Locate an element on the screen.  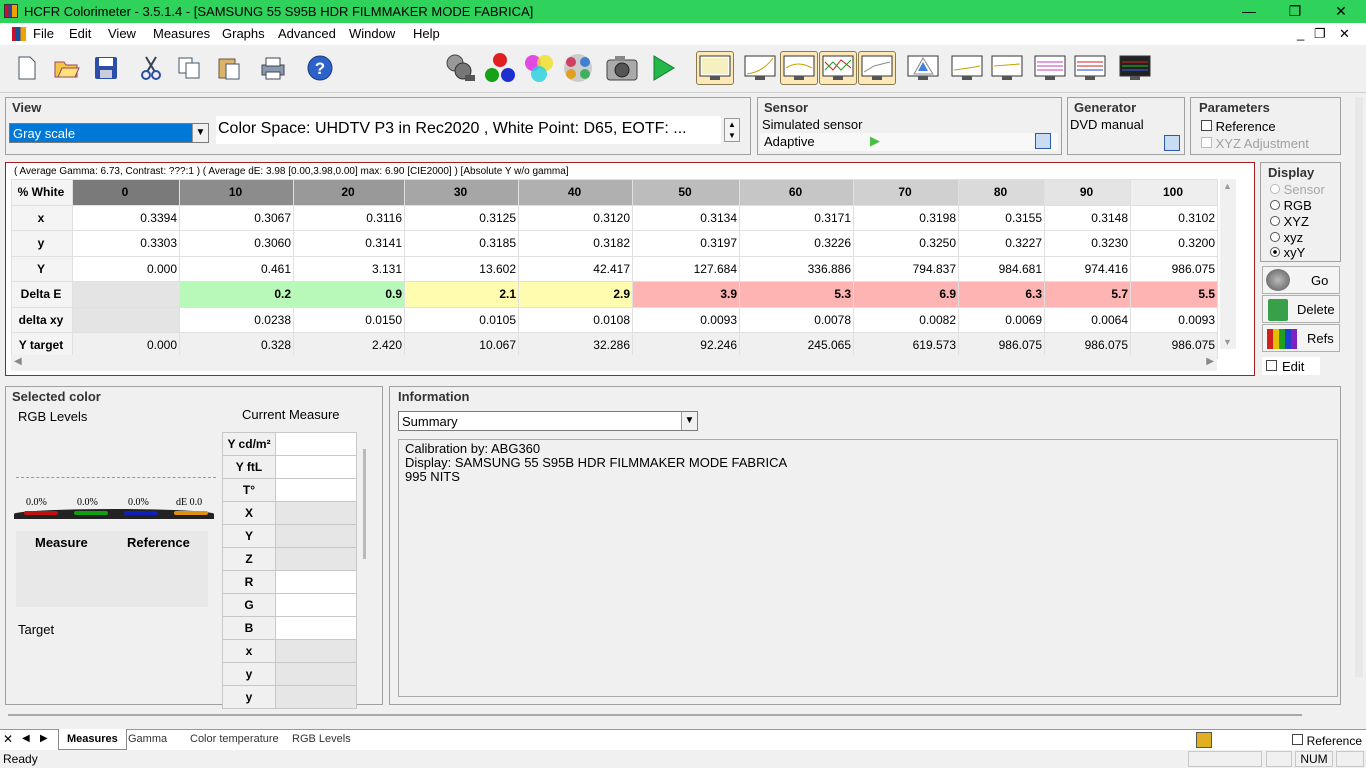
help-icon: ? is located at coordinates (320, 68).